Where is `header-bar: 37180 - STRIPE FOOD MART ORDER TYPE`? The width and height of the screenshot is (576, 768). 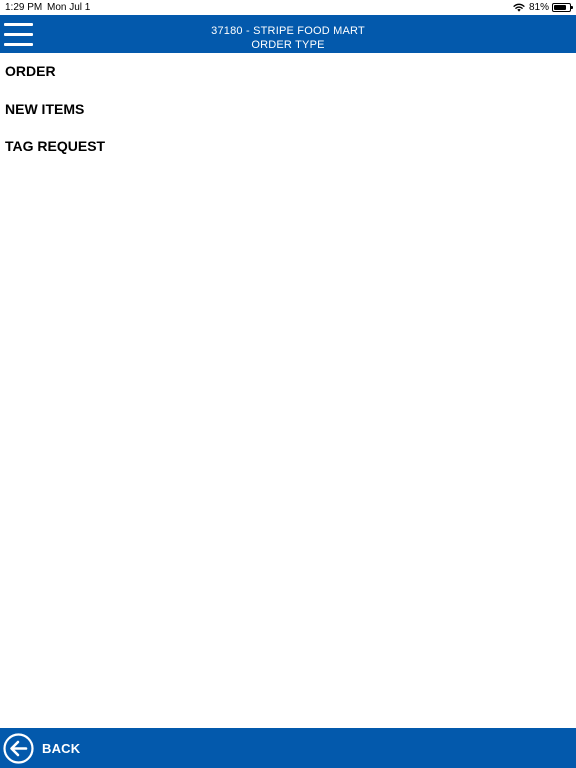
header-bar: 37180 - STRIPE FOOD MART ORDER TYPE is located at coordinates (288, 34).